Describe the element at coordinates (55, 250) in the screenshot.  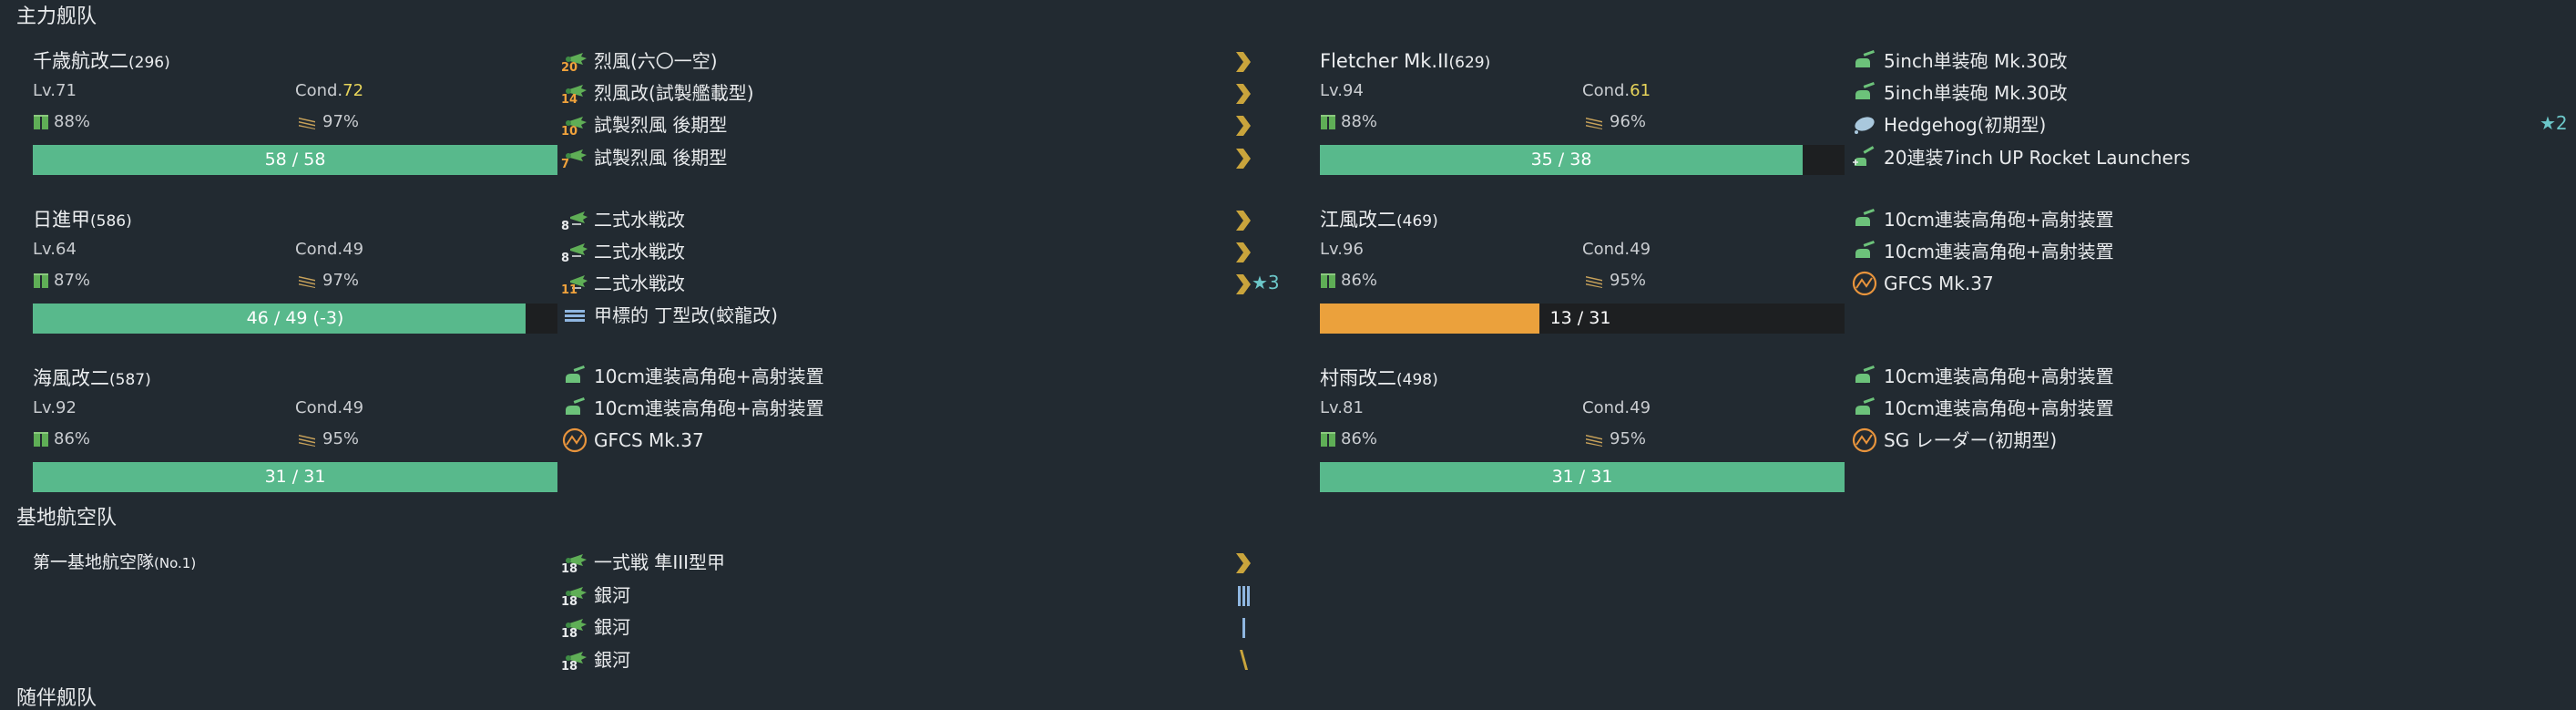
I see `ship-level: Lv.64` at that location.